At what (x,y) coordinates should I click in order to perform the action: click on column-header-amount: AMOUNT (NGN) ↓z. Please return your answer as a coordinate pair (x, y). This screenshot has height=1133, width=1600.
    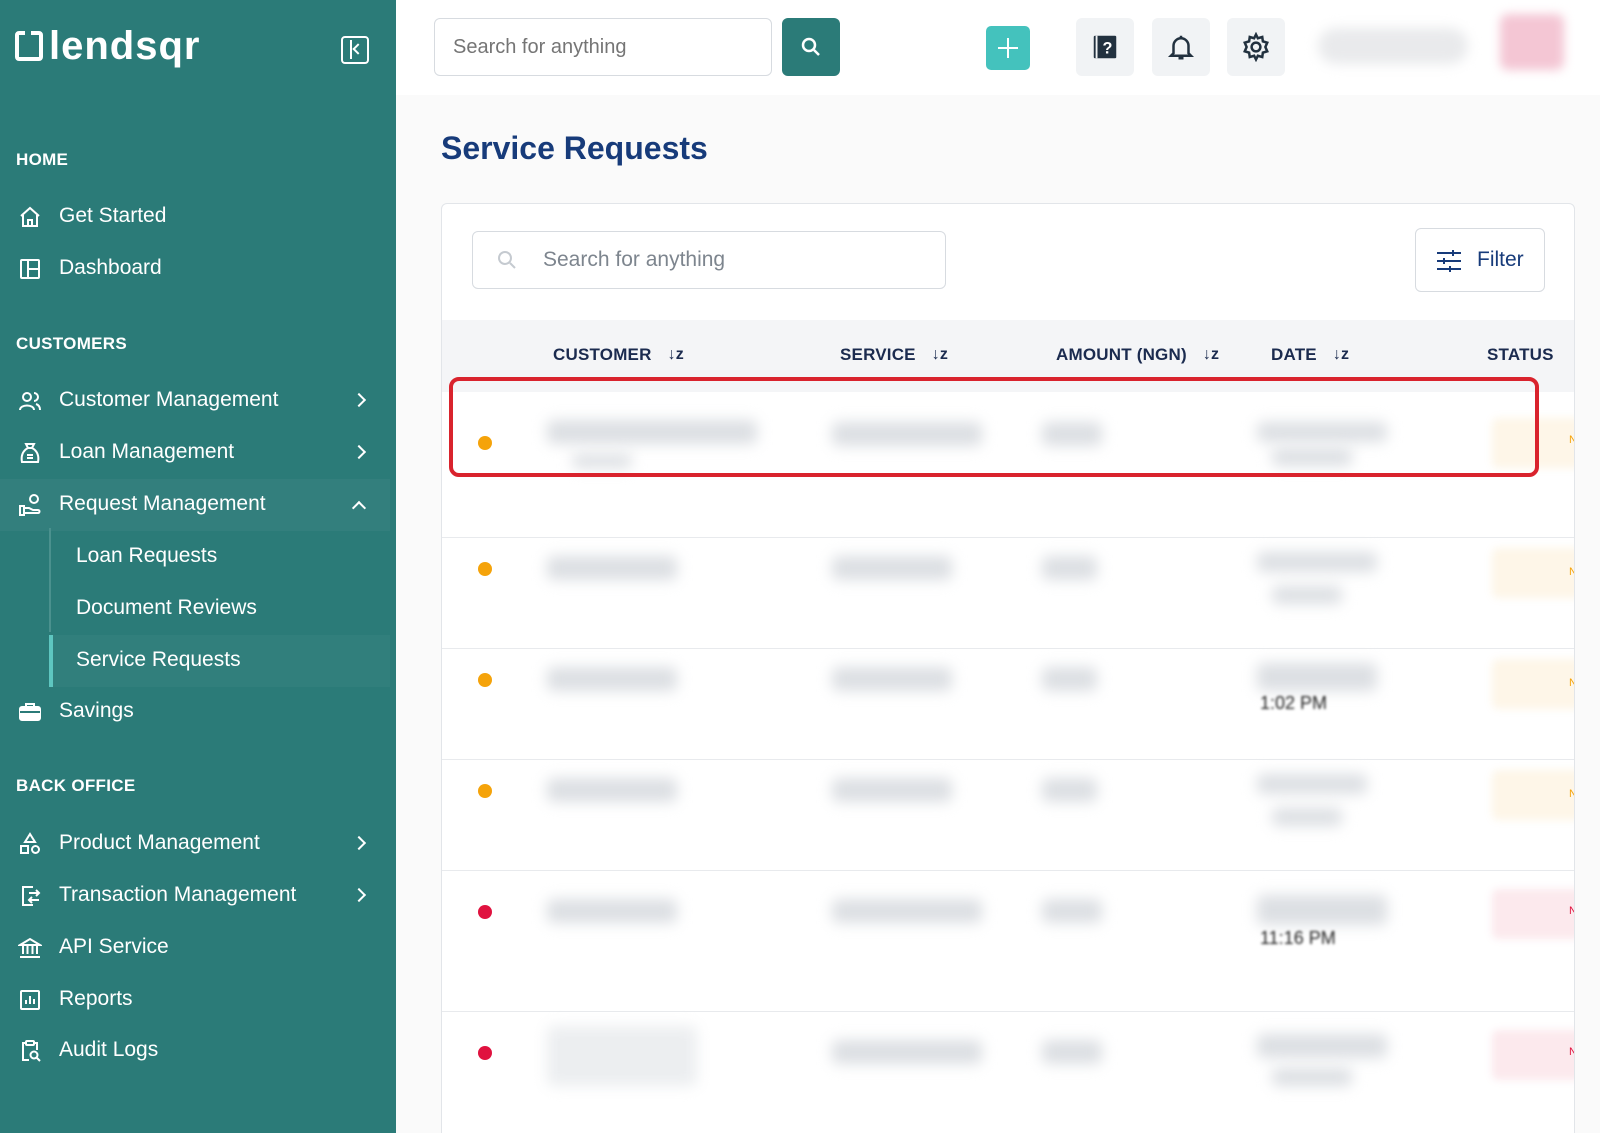
    Looking at the image, I should click on (1137, 355).